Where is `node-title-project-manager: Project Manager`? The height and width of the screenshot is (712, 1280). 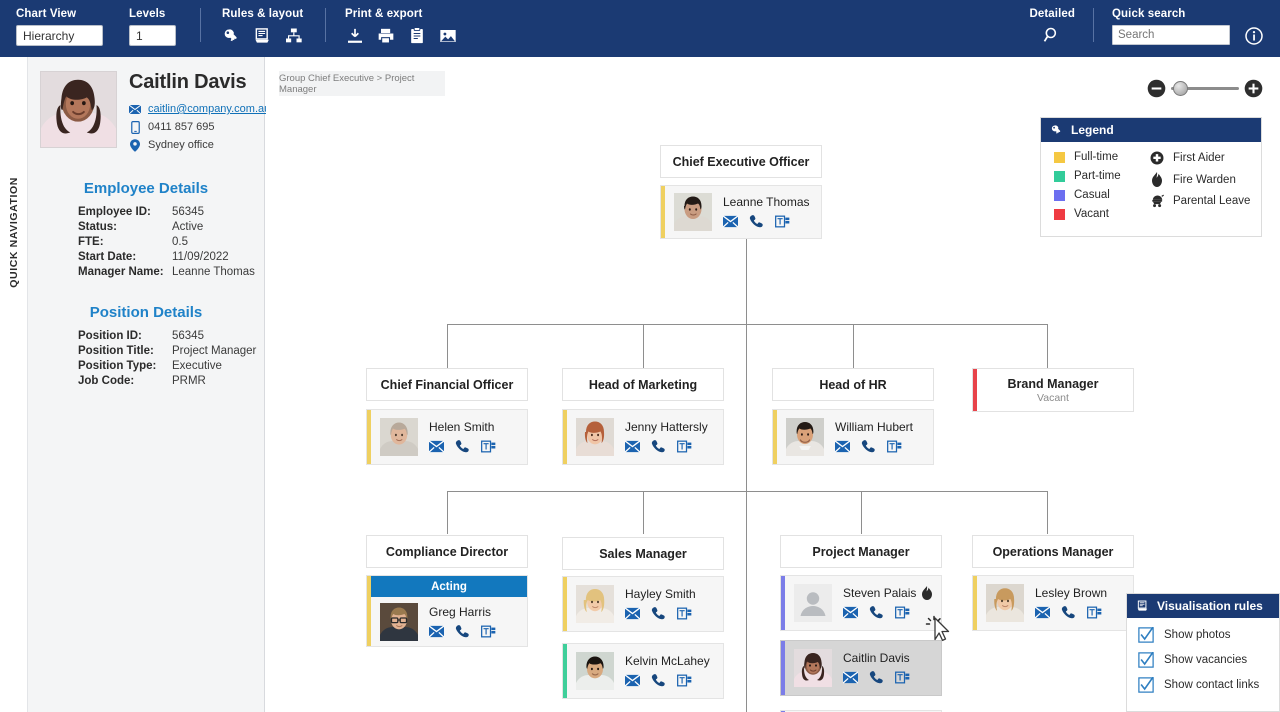 node-title-project-manager: Project Manager is located at coordinates (861, 551).